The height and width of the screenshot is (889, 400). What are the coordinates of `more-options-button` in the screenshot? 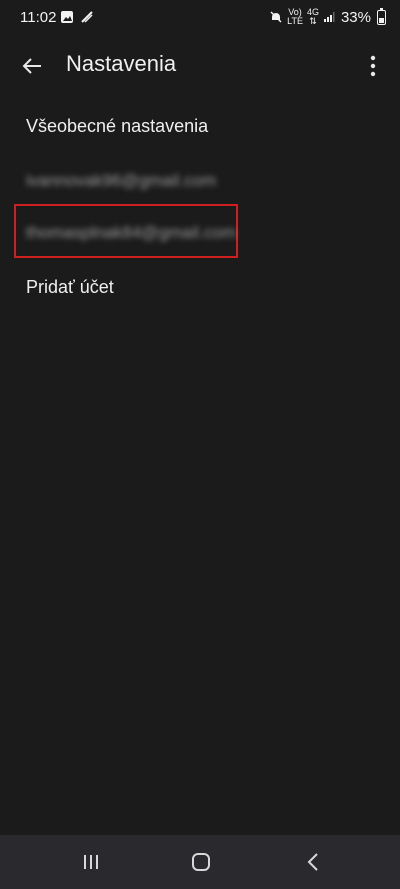 It's located at (373, 66).